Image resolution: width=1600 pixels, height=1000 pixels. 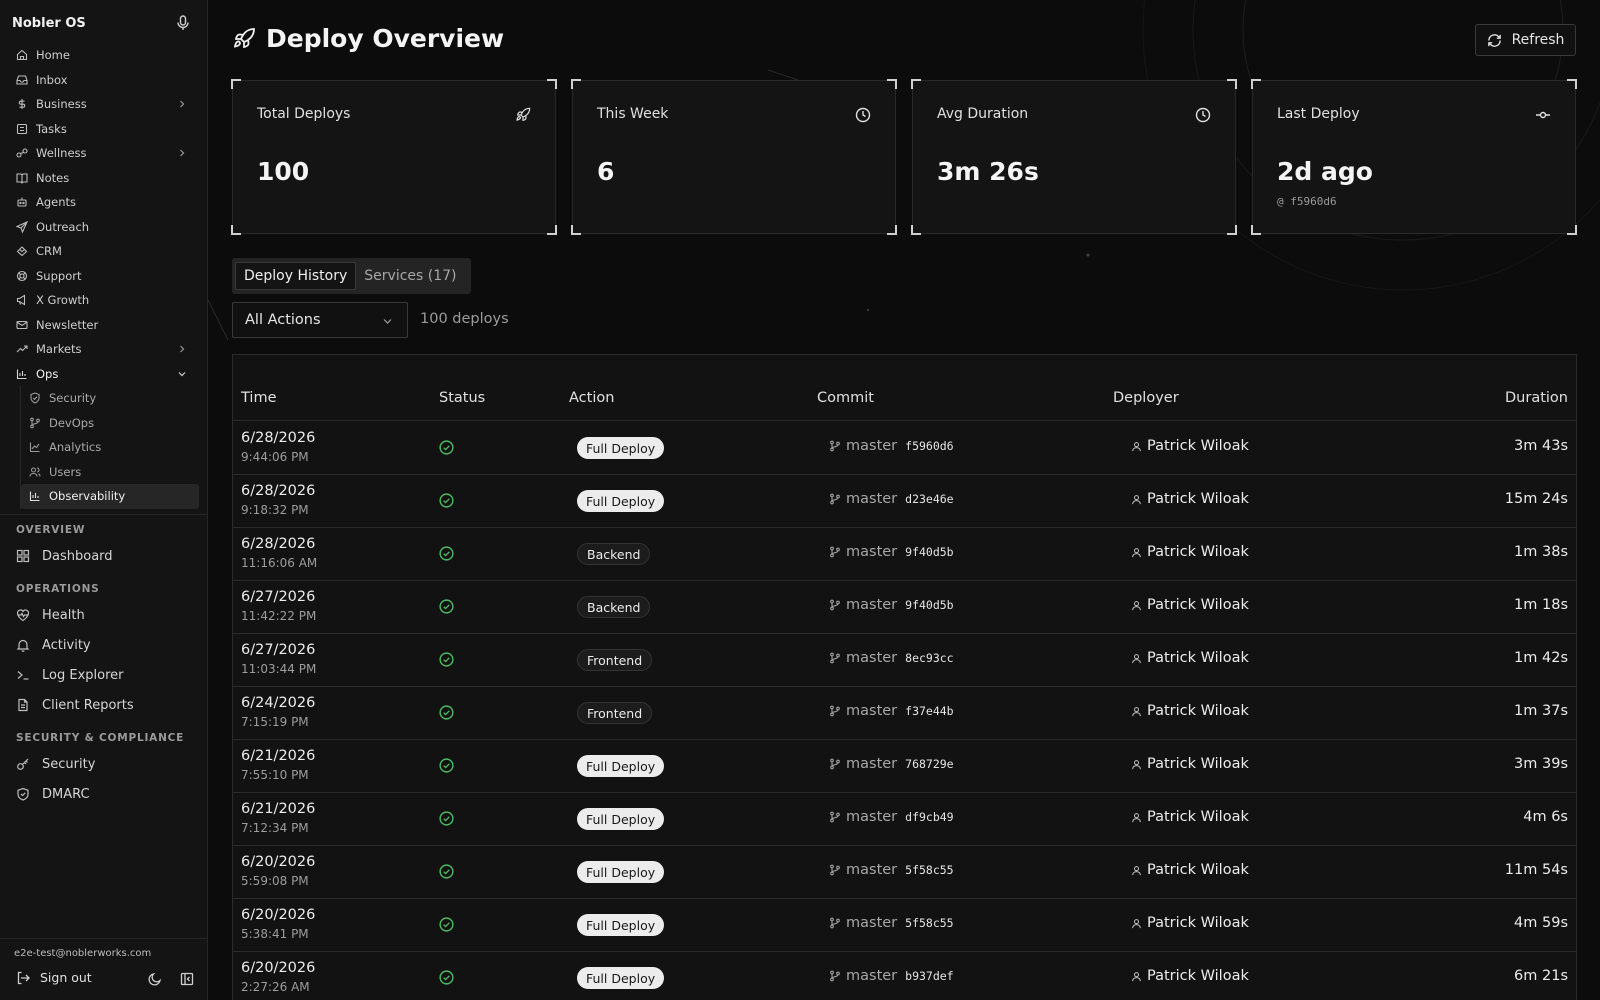 What do you see at coordinates (103, 349) in the screenshot?
I see `nav-item-markets: Markets` at bounding box center [103, 349].